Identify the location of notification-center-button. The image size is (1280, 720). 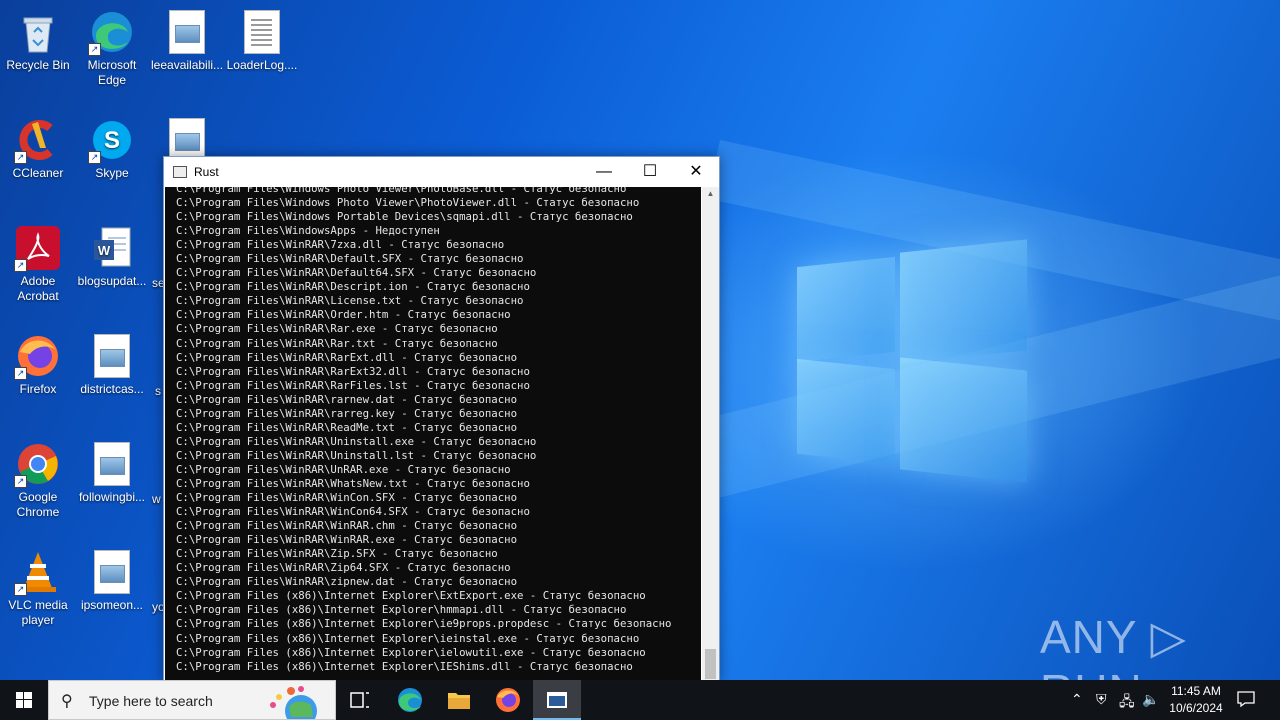
(1246, 699).